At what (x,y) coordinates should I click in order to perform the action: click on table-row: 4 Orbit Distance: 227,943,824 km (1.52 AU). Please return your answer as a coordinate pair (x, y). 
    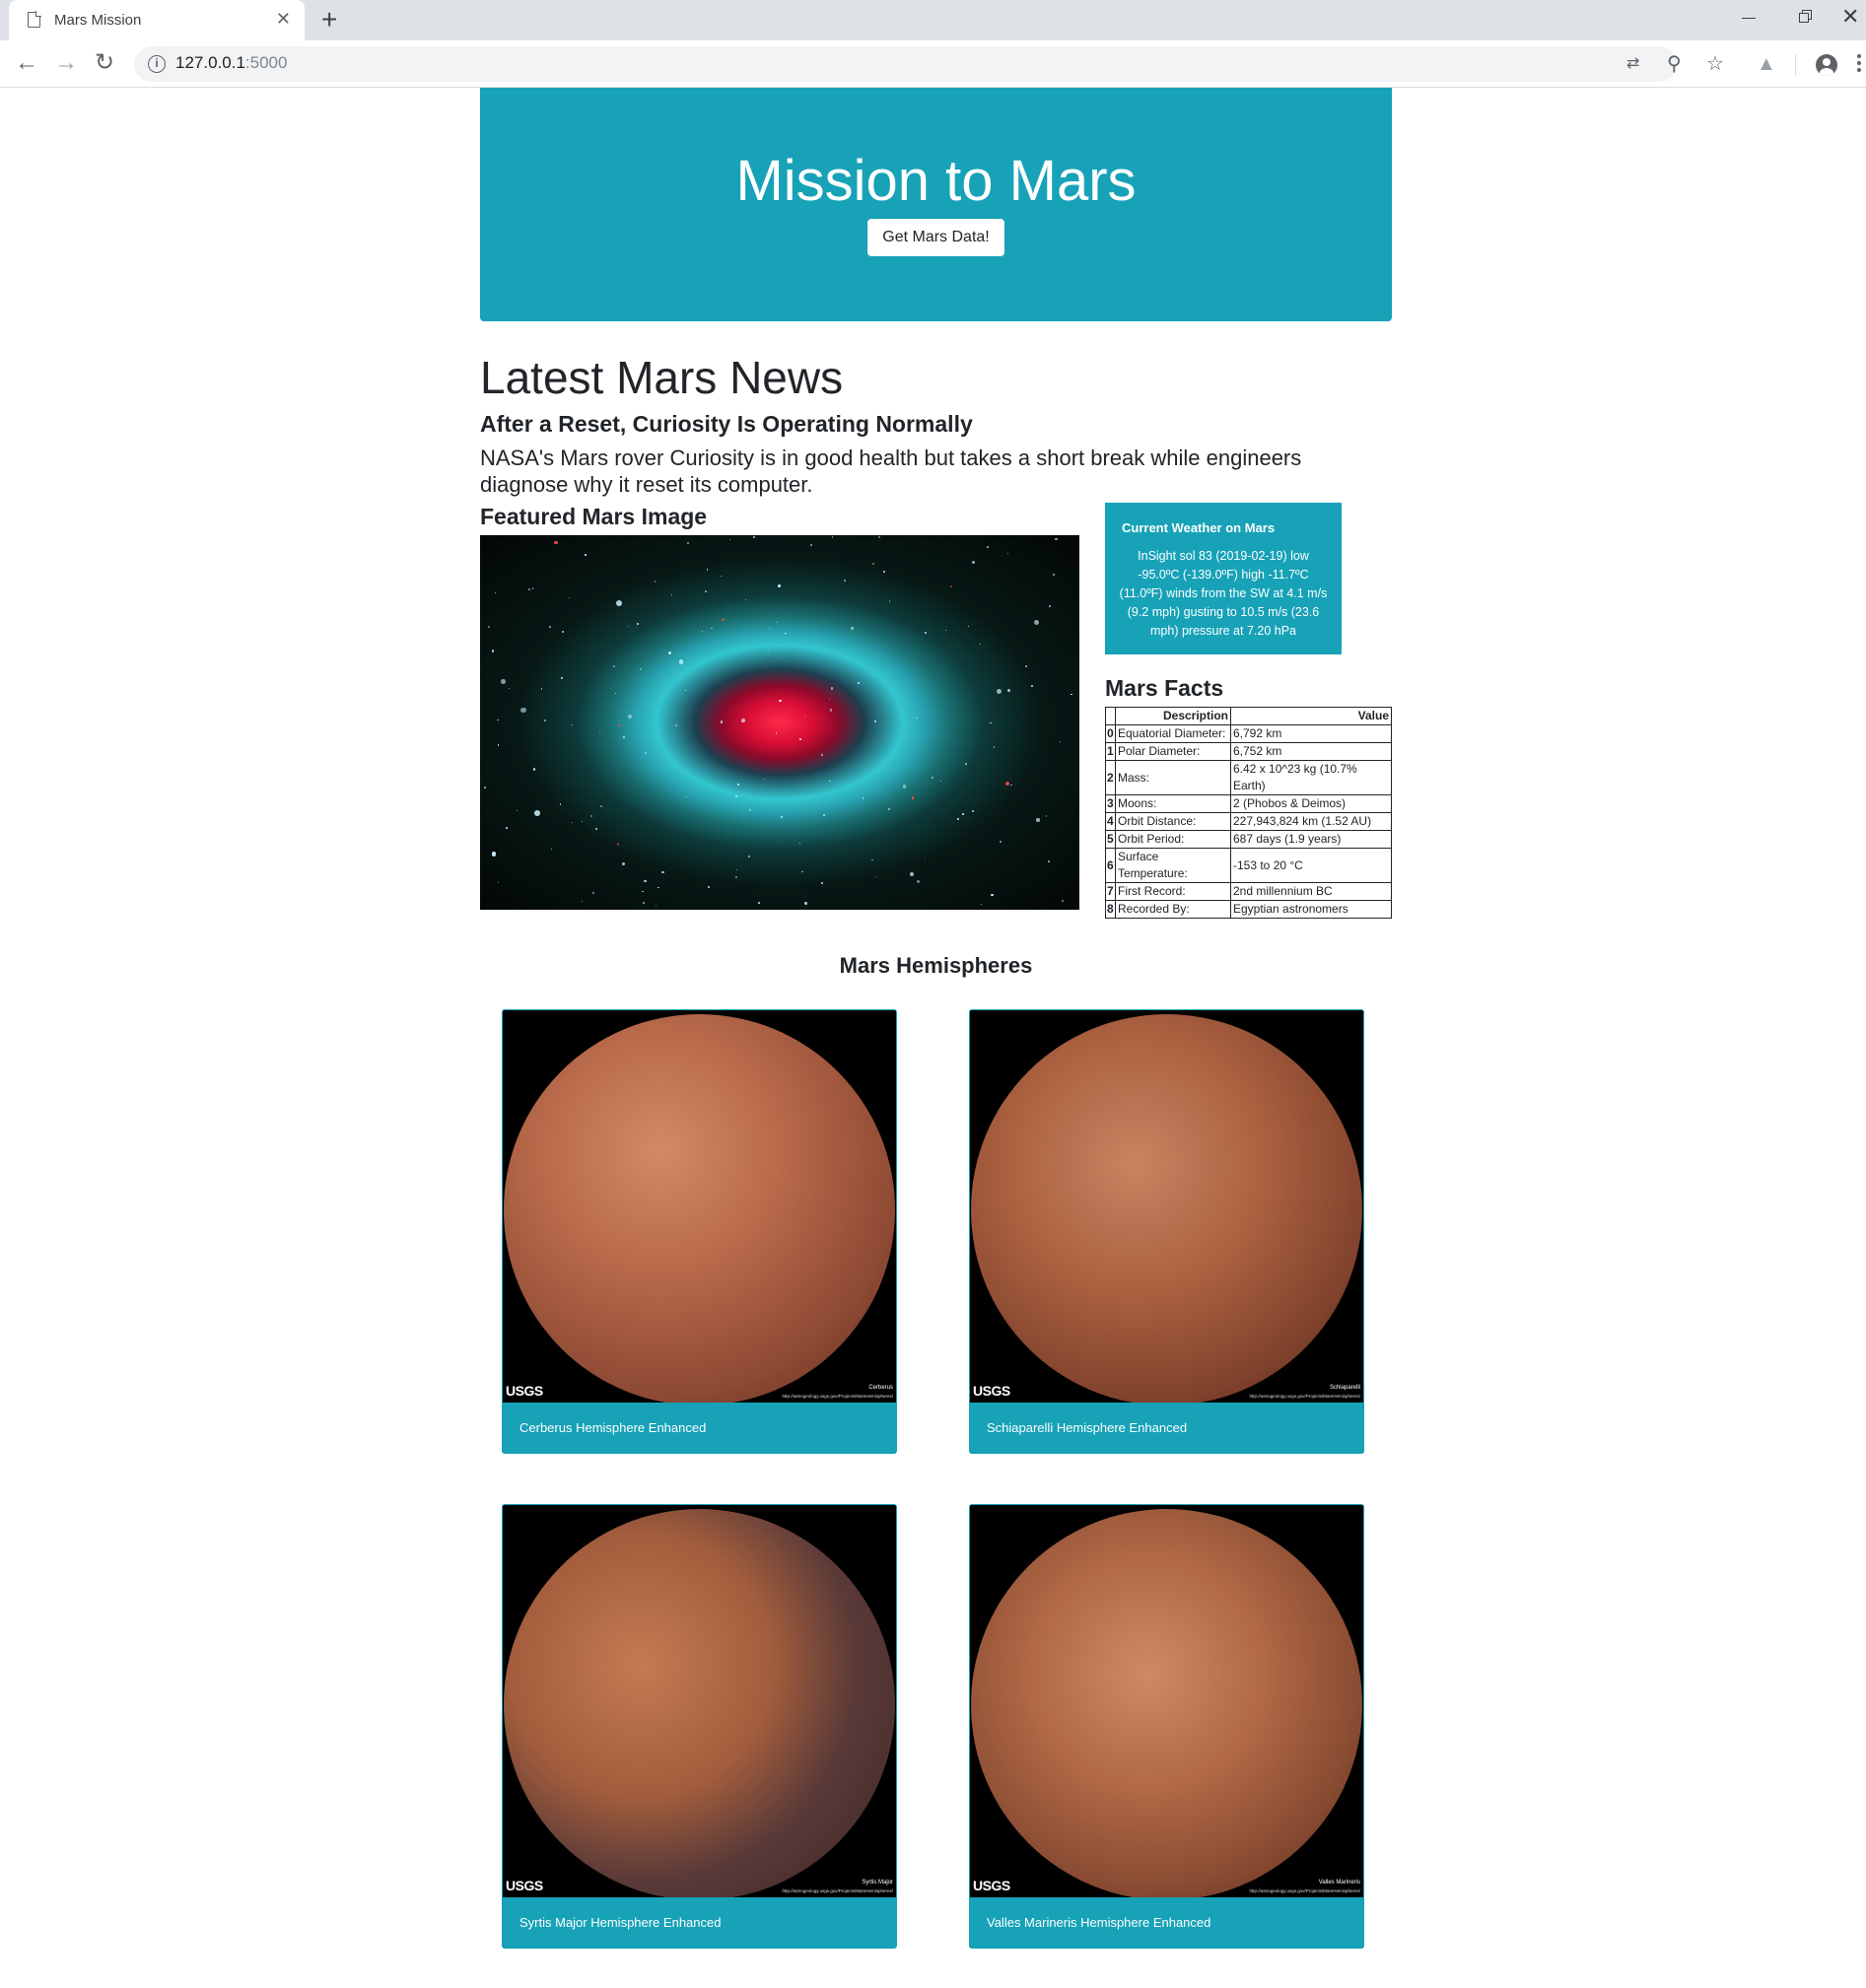
    Looking at the image, I should click on (1248, 821).